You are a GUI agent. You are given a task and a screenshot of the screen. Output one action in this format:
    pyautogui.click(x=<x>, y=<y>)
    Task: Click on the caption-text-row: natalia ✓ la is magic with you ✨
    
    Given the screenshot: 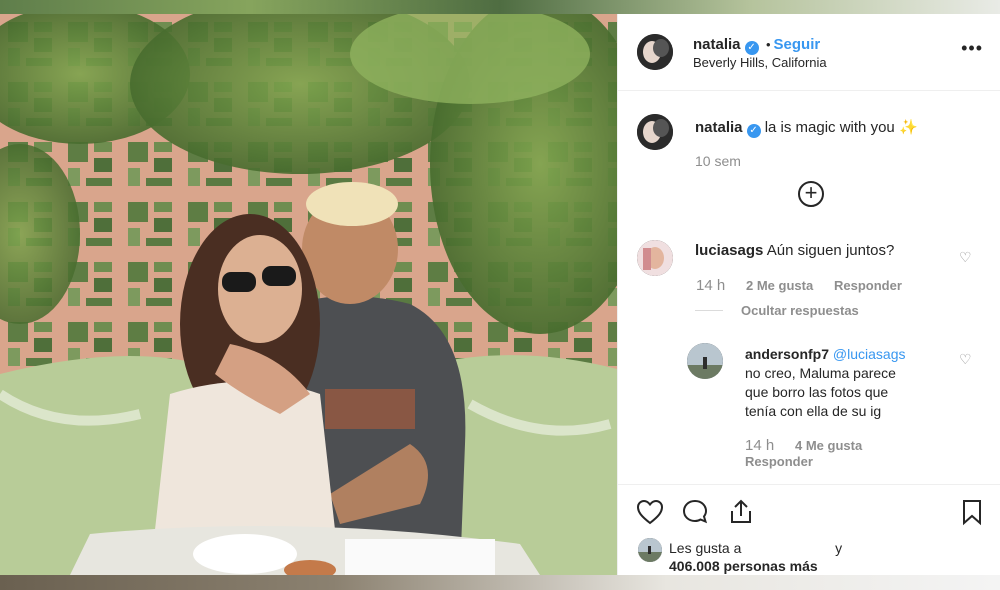 What is the action you would take?
    pyautogui.click(x=806, y=128)
    